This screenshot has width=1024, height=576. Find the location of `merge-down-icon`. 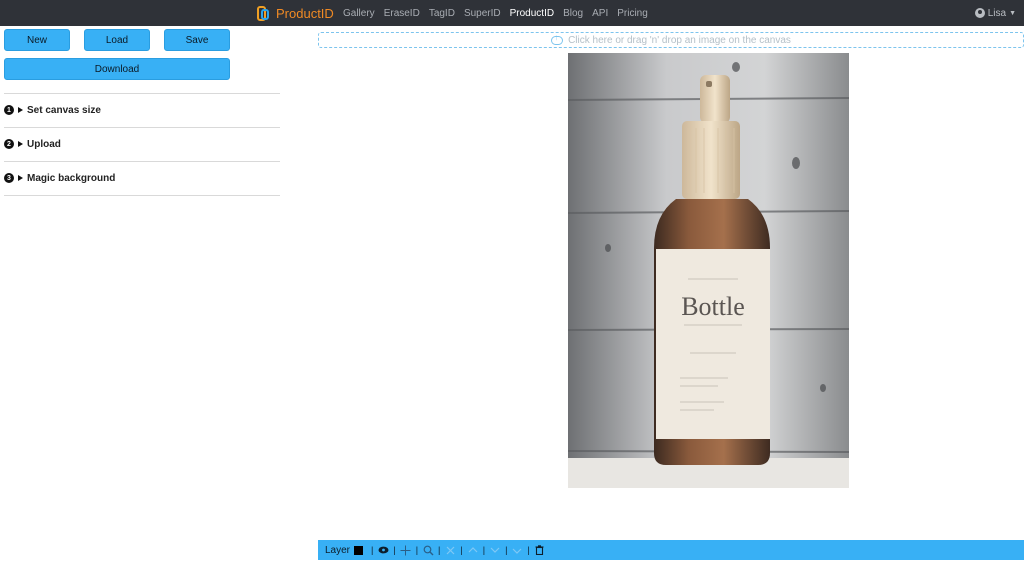

merge-down-icon is located at coordinates (517, 550).